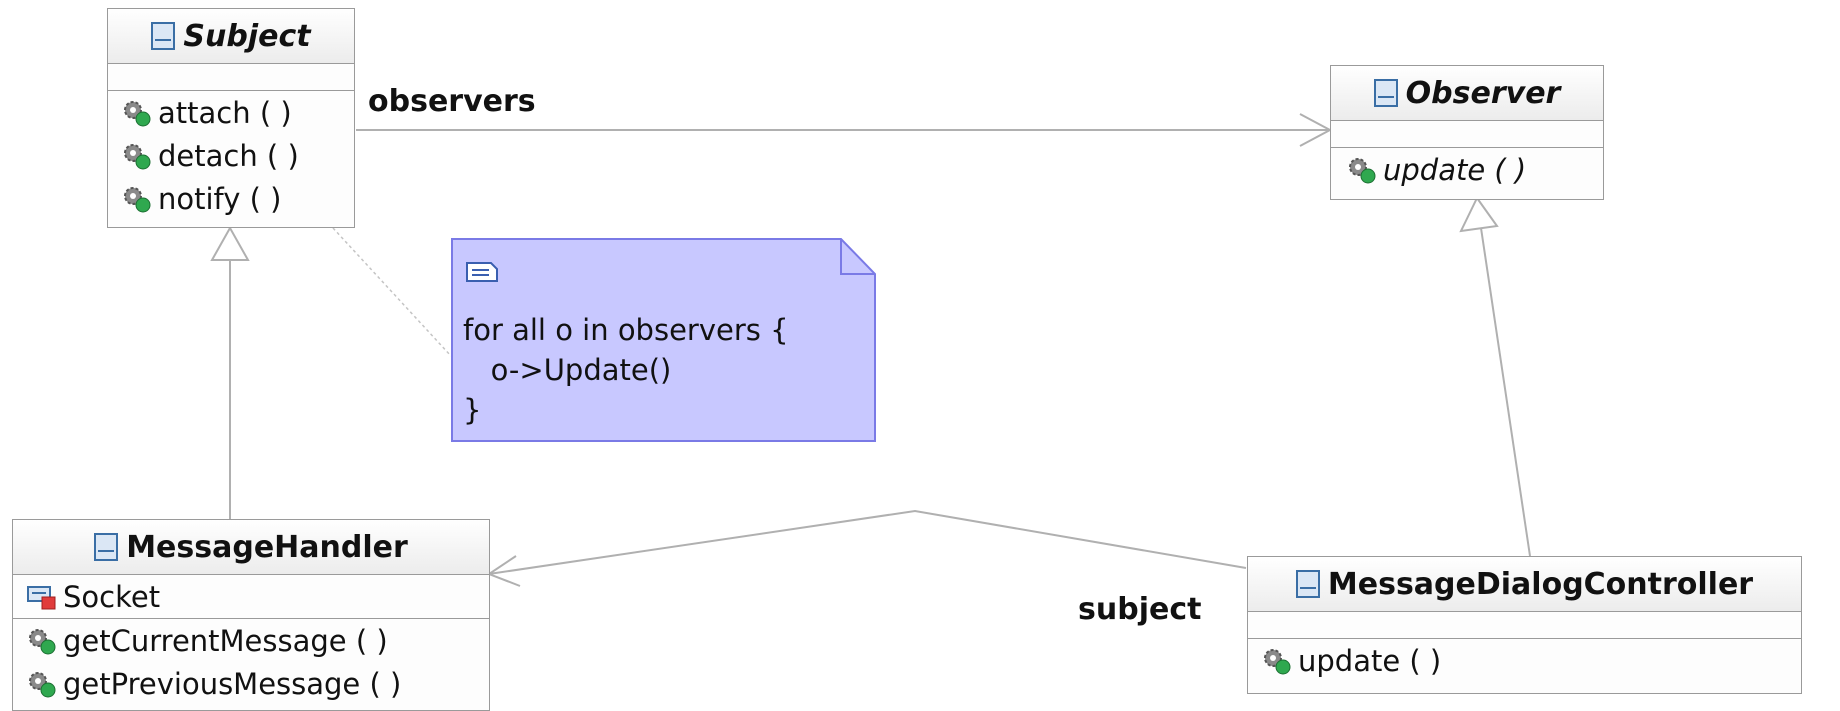  I want to click on subject-operations-compartment: attach ( ) detach ( ) notify ( ), so click(231, 155).